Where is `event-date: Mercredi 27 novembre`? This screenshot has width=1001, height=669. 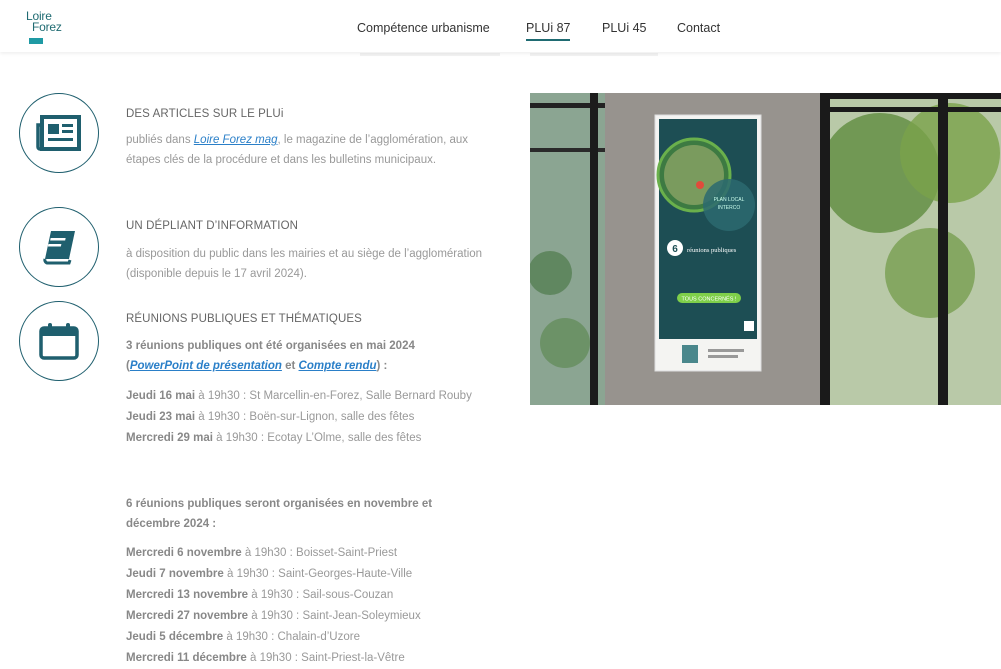 event-date: Mercredi 27 novembre is located at coordinates (187, 616).